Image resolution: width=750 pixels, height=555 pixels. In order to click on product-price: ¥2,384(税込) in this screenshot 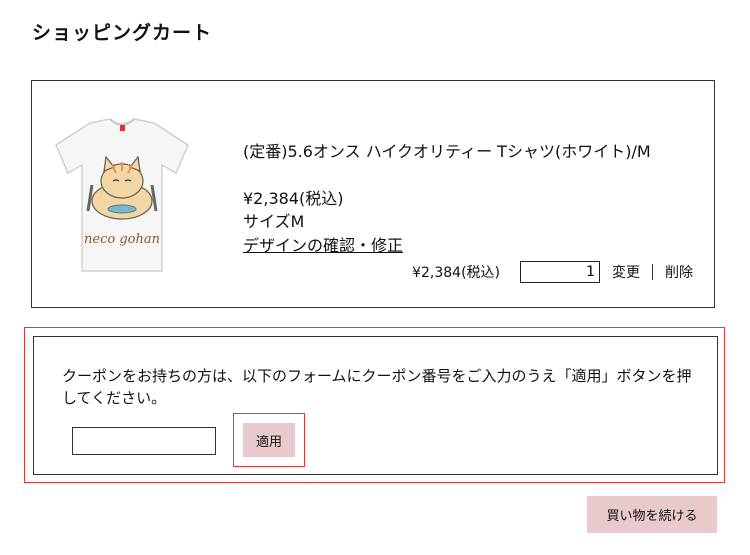, I will do `click(293, 198)`.